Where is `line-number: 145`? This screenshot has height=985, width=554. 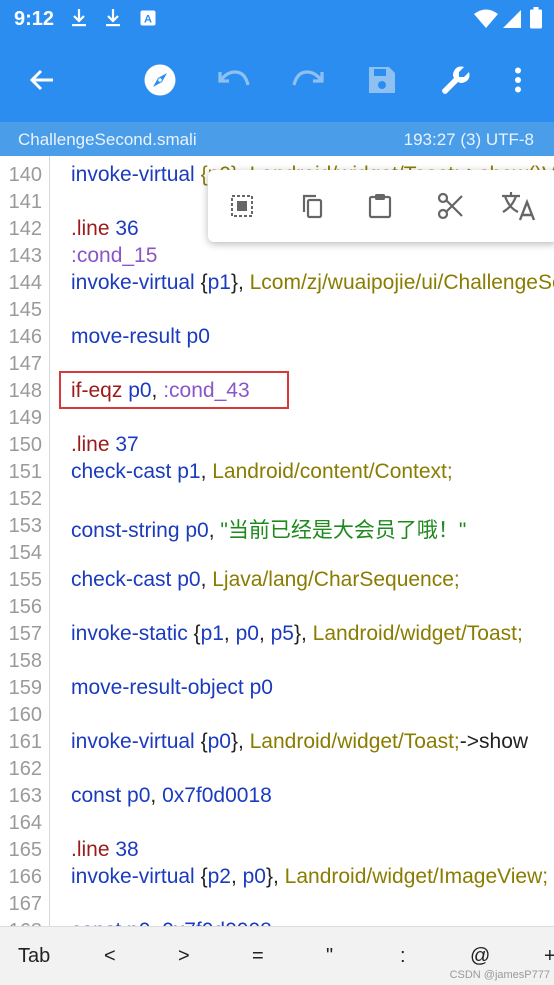 line-number: 145 is located at coordinates (25, 310).